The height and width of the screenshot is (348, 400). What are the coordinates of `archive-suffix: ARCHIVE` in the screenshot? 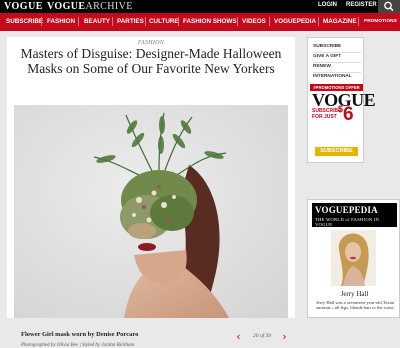 It's located at (109, 6).